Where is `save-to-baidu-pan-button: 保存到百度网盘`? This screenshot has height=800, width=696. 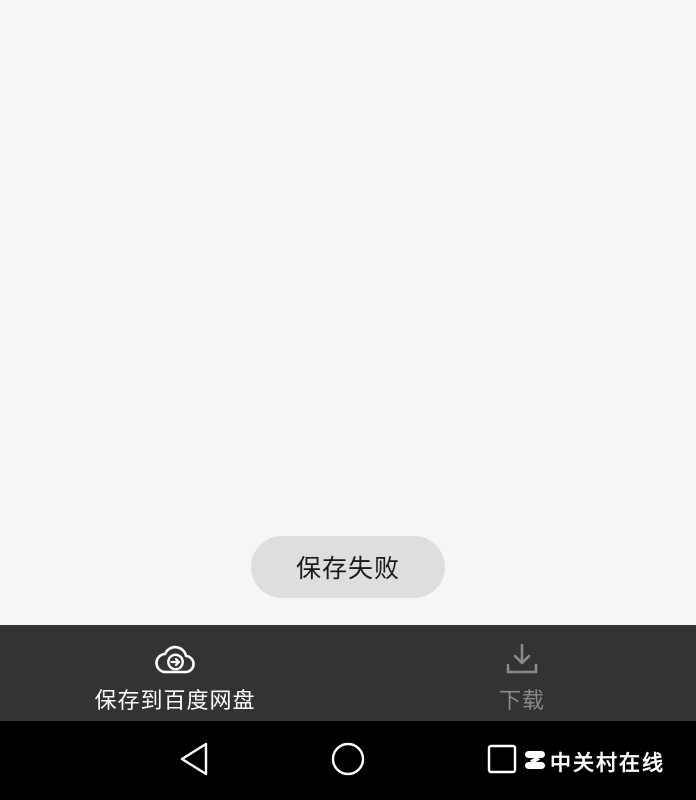
save-to-baidu-pan-button: 保存到百度网盘 is located at coordinates (175, 673).